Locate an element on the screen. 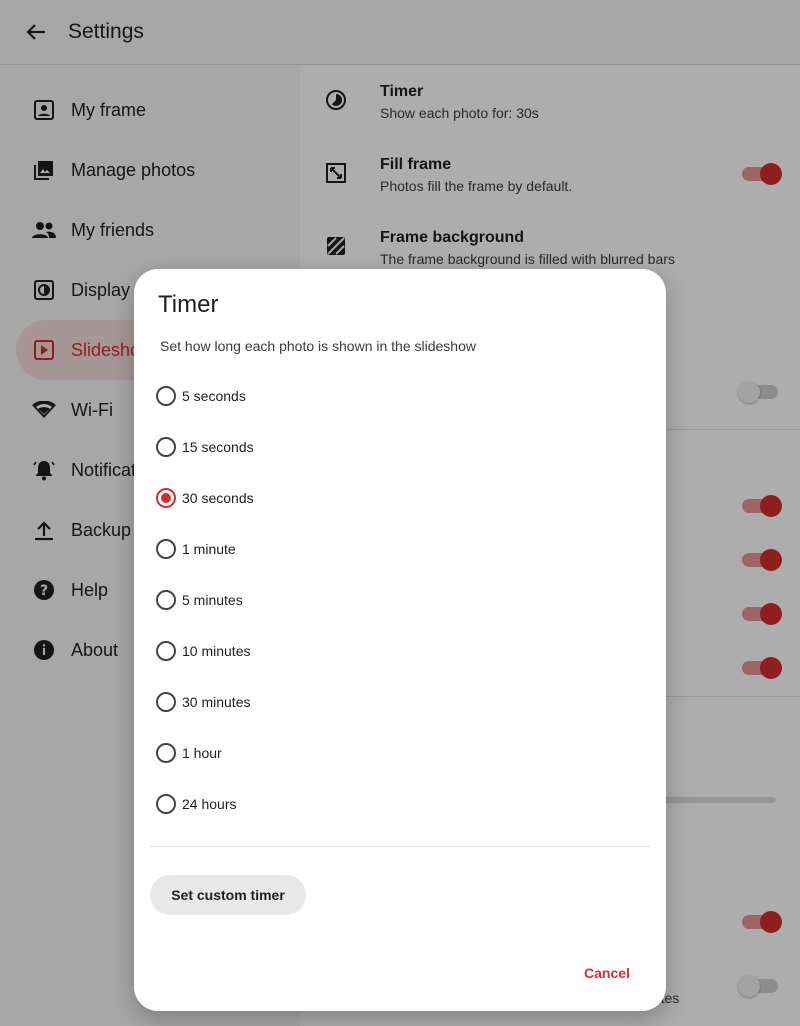  option-label: 1 hour is located at coordinates (202, 753).